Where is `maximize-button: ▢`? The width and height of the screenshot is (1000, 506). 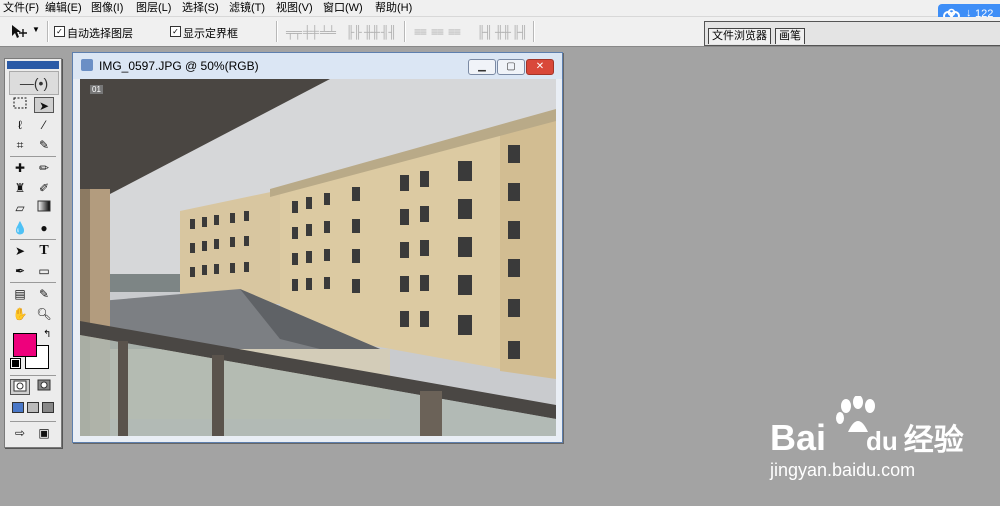 maximize-button: ▢ is located at coordinates (511, 67).